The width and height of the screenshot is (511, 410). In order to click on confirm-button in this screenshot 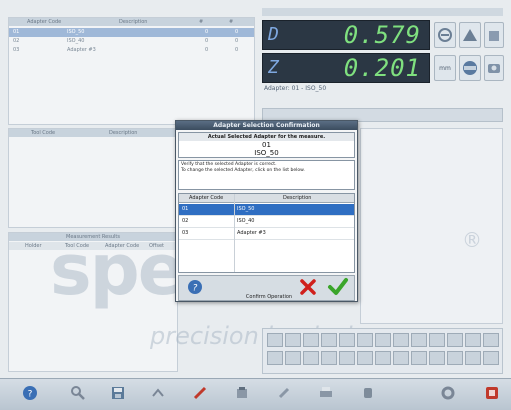, I will do `click(338, 287)`.